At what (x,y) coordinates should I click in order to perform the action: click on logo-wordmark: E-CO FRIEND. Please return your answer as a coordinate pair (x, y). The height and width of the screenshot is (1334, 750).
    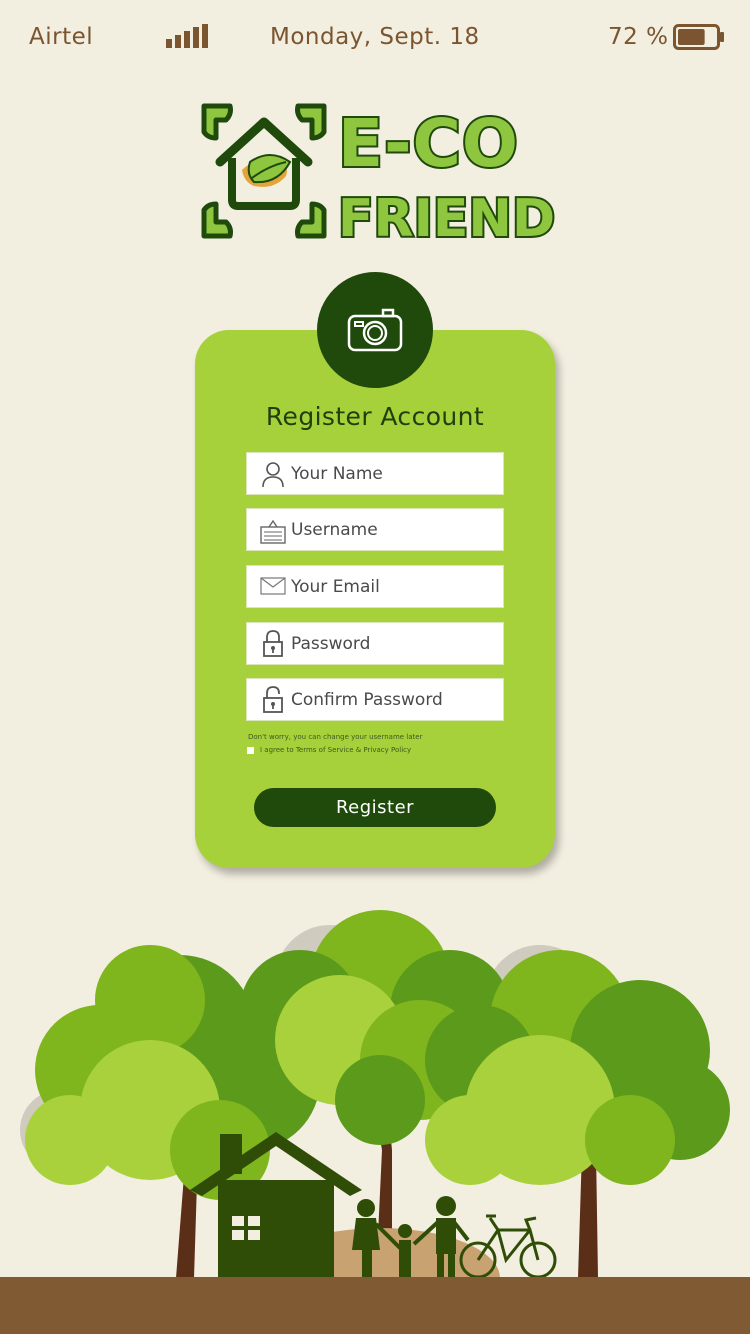
    Looking at the image, I should click on (446, 172).